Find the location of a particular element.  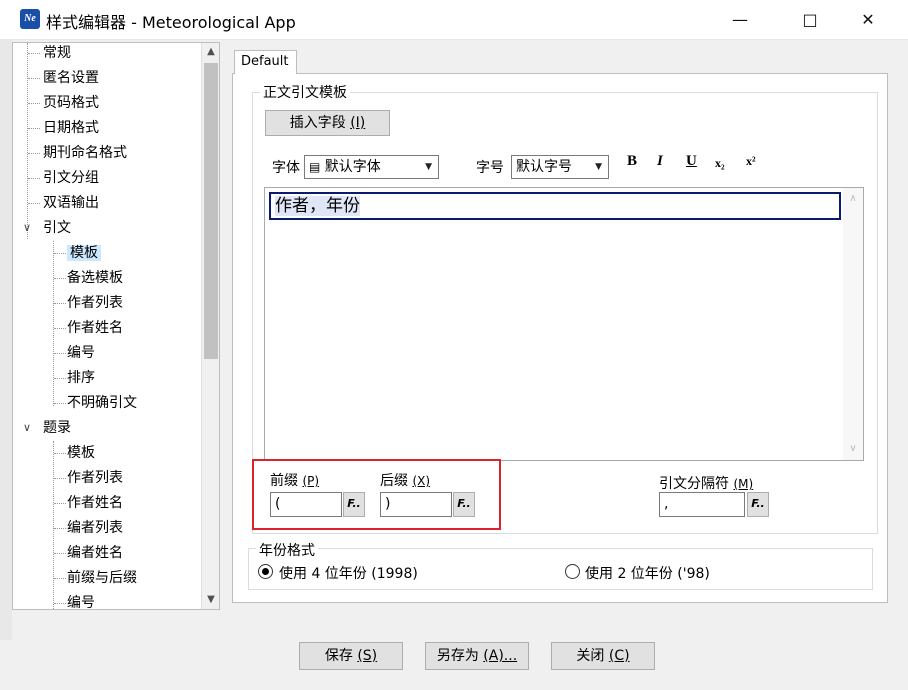

separator-label: 引文分隔符 (M) is located at coordinates (706, 483).